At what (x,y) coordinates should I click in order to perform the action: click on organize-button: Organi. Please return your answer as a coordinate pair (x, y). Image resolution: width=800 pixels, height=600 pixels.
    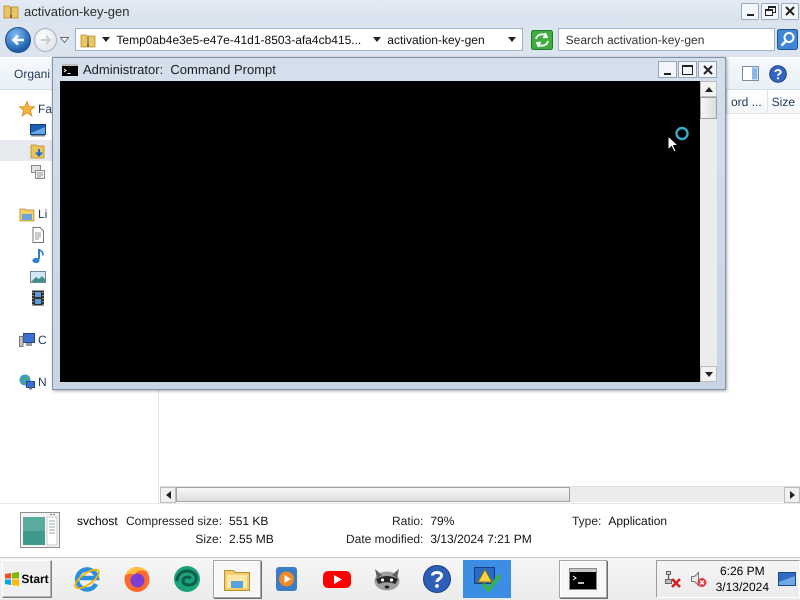
    Looking at the image, I should click on (32, 73).